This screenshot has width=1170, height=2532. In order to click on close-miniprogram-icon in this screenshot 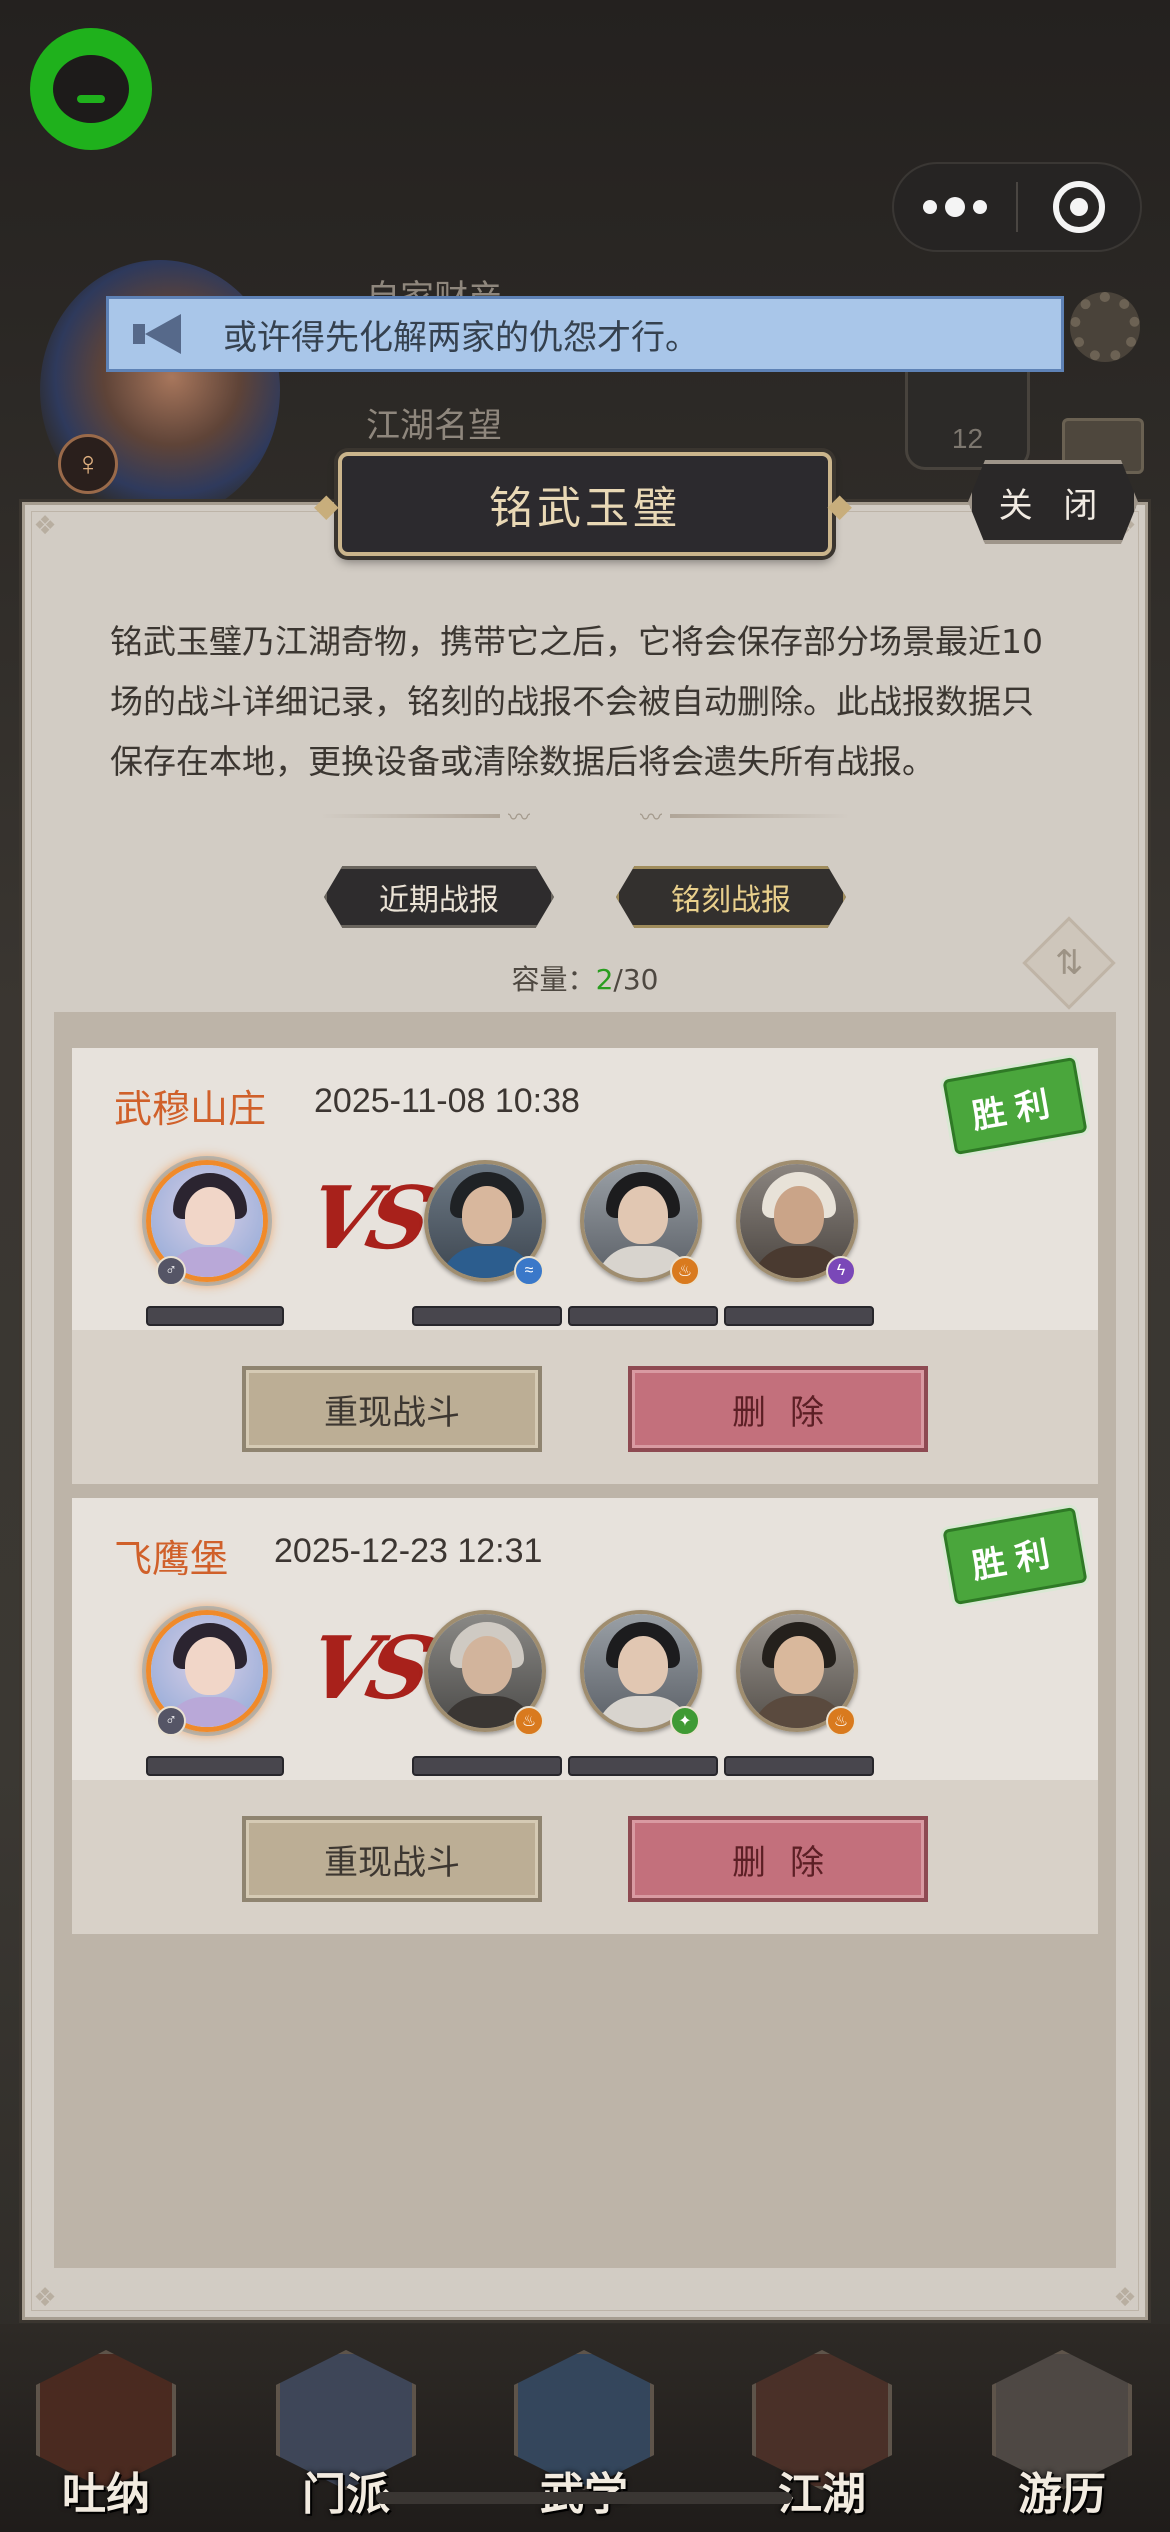, I will do `click(1079, 207)`.